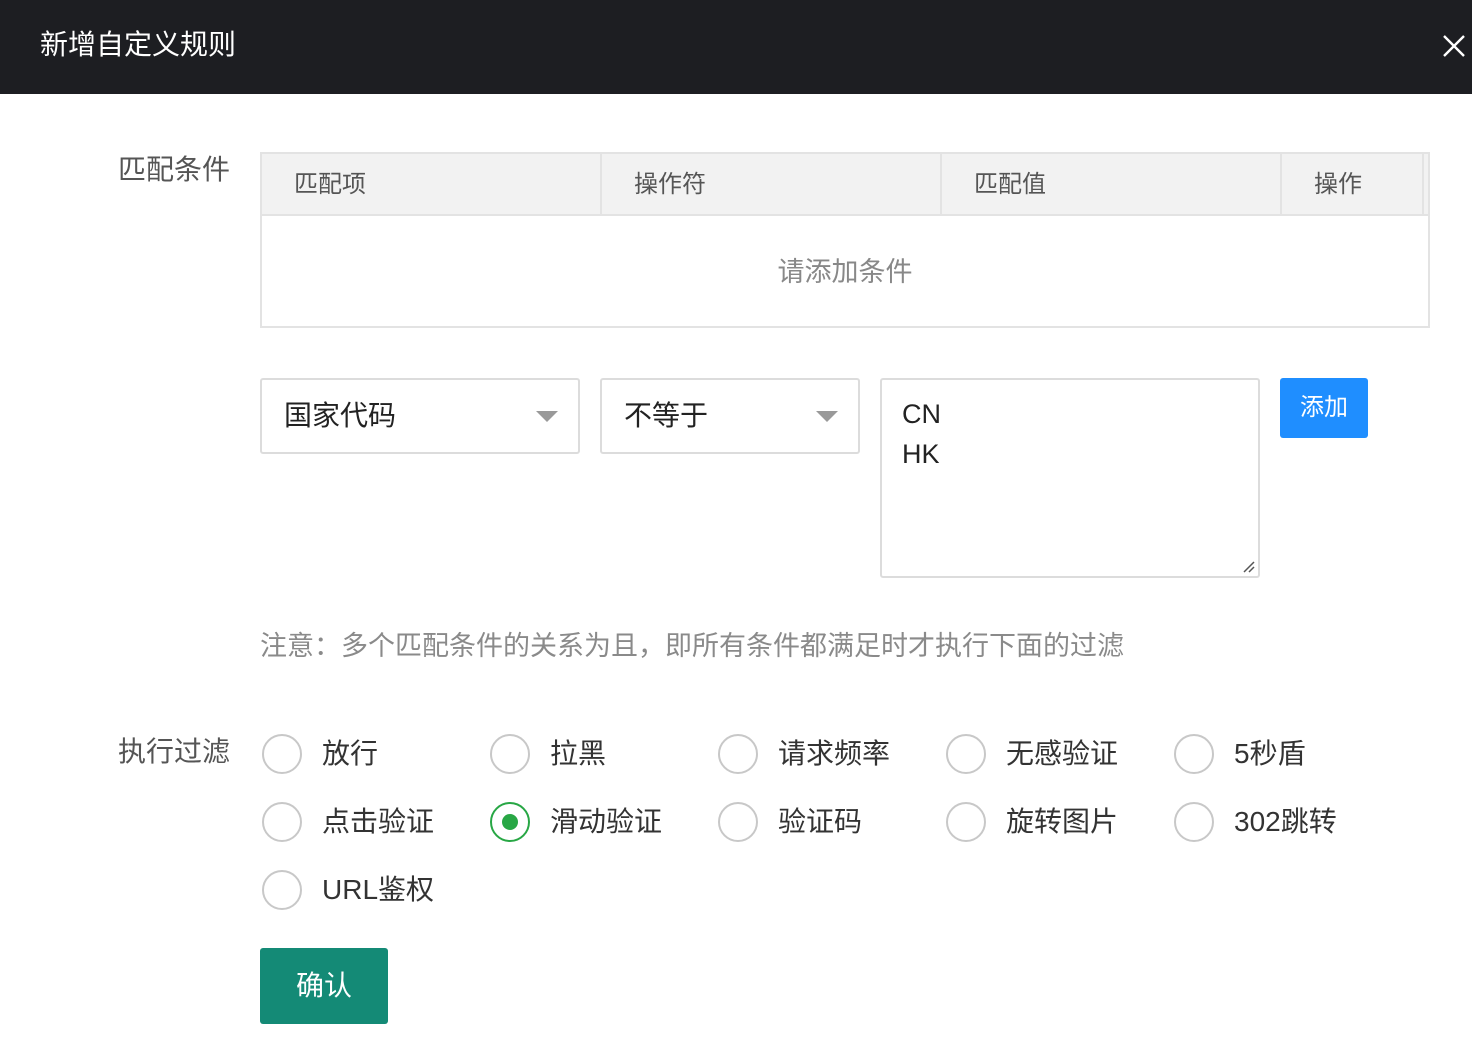 The height and width of the screenshot is (1064, 1472). I want to click on radio-label: 放行, so click(350, 753).